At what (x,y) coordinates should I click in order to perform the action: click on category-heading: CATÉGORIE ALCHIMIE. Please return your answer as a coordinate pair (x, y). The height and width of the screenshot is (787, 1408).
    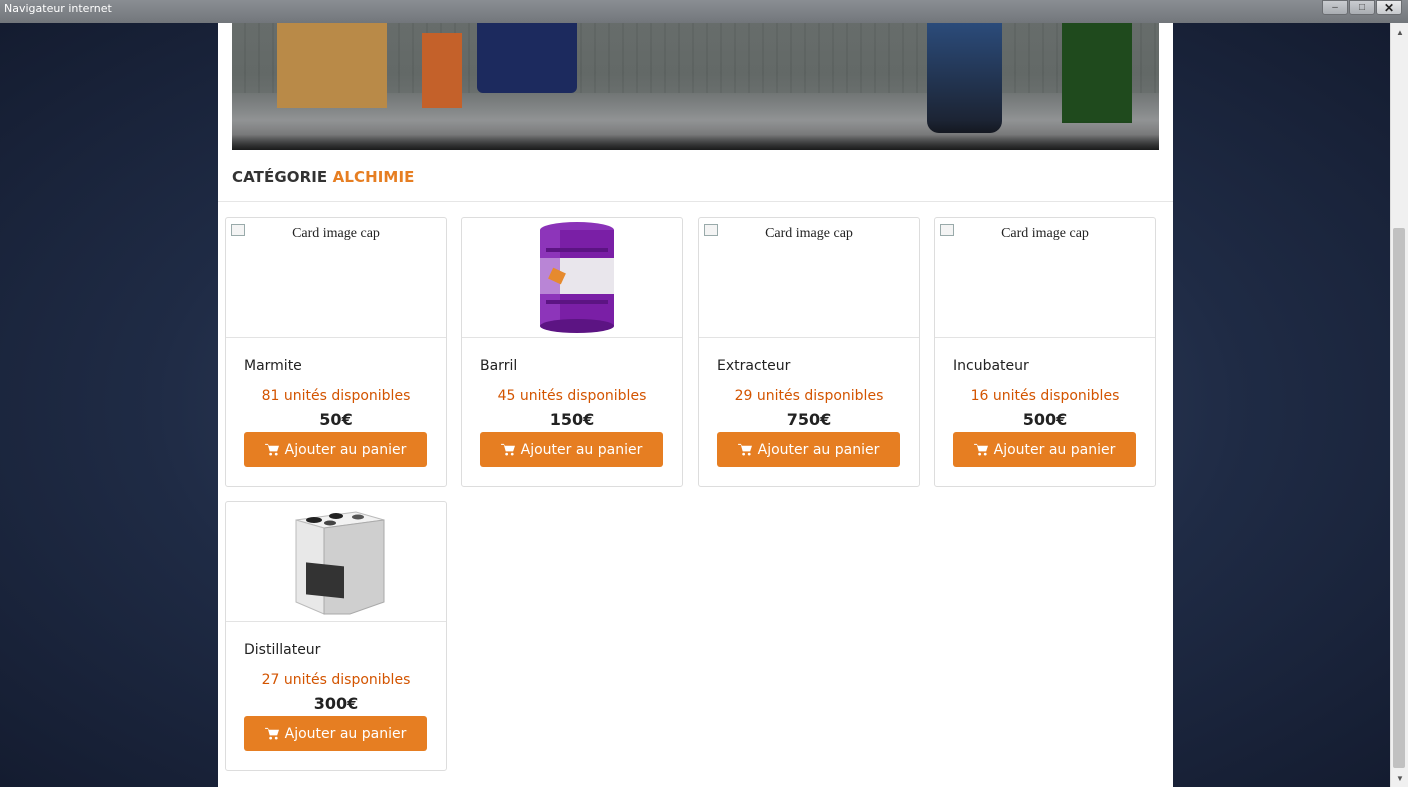
    Looking at the image, I should click on (323, 177).